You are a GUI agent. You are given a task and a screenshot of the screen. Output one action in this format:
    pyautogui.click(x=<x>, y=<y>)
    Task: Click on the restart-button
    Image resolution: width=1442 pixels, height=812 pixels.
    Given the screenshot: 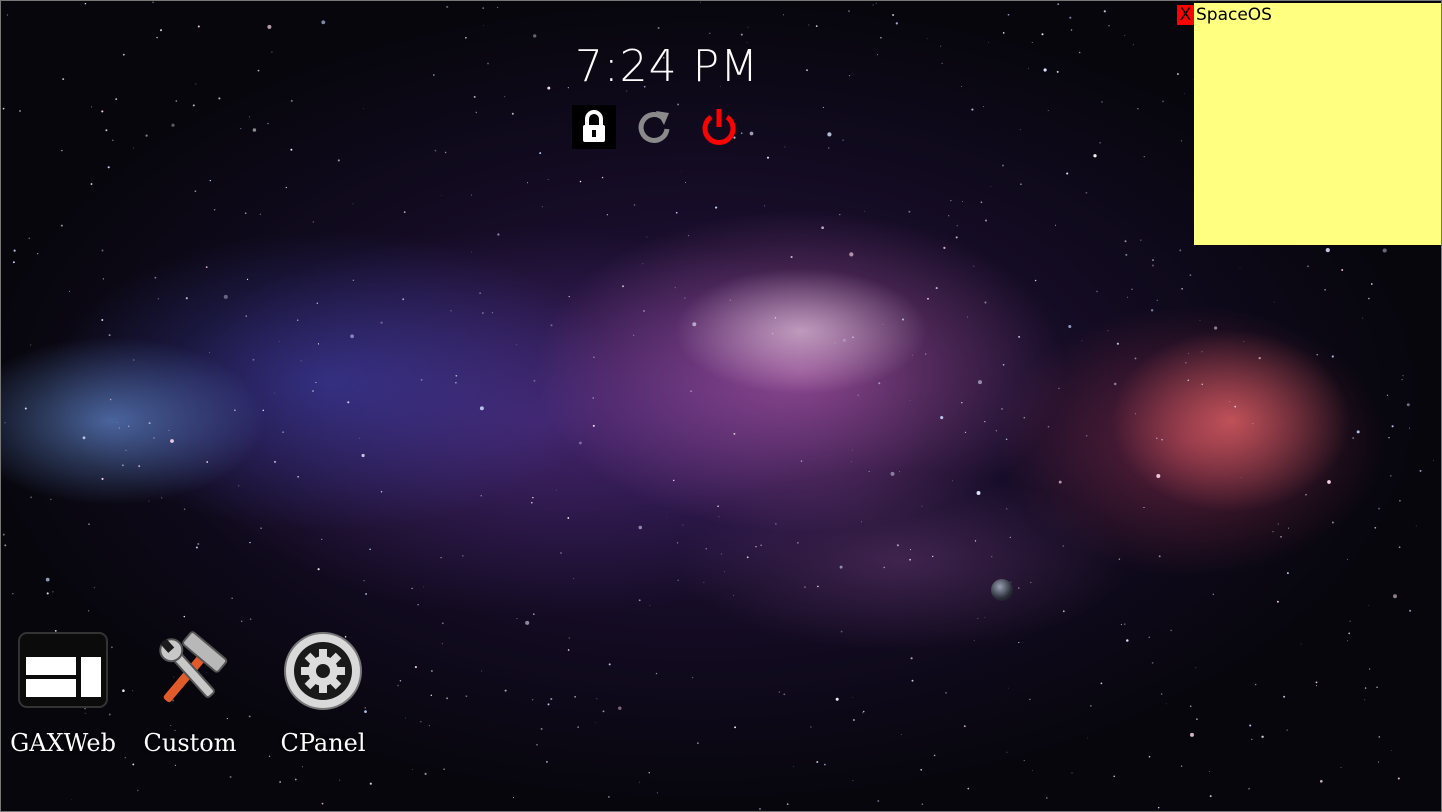 What is the action you would take?
    pyautogui.click(x=654, y=127)
    